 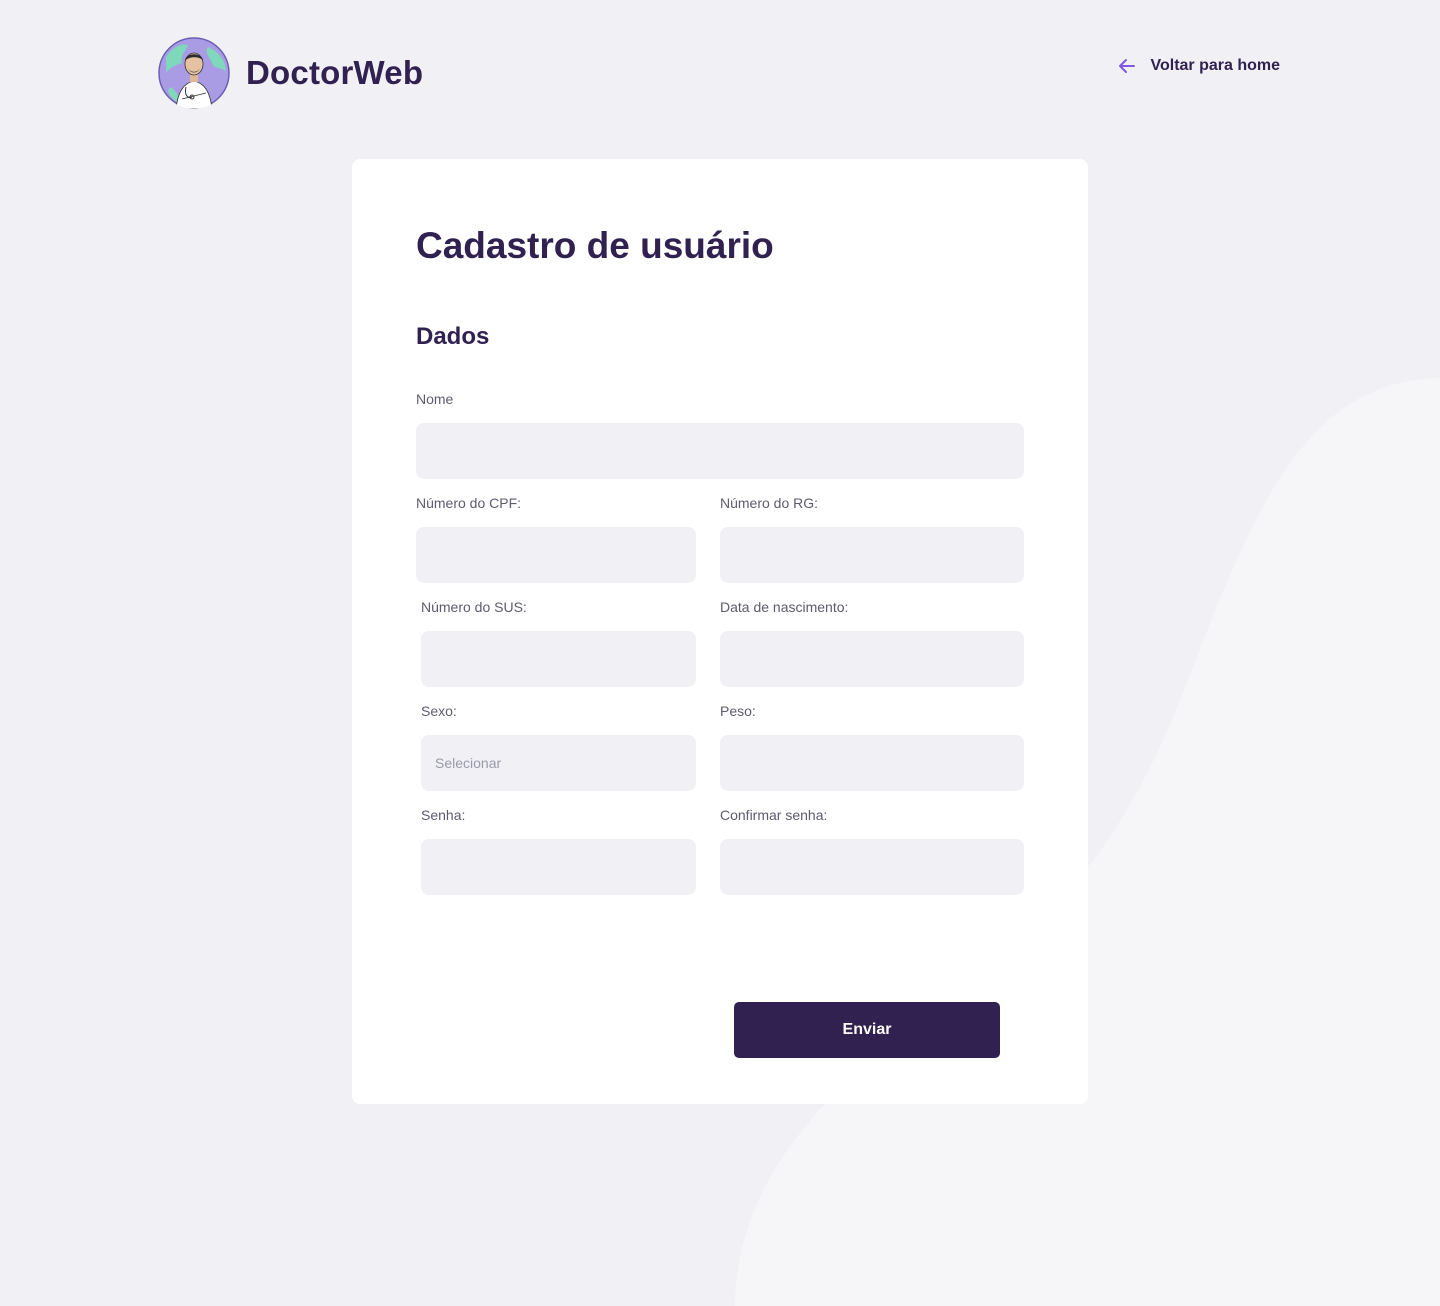 I want to click on field-sus: Número do SUS:, so click(x=558, y=643).